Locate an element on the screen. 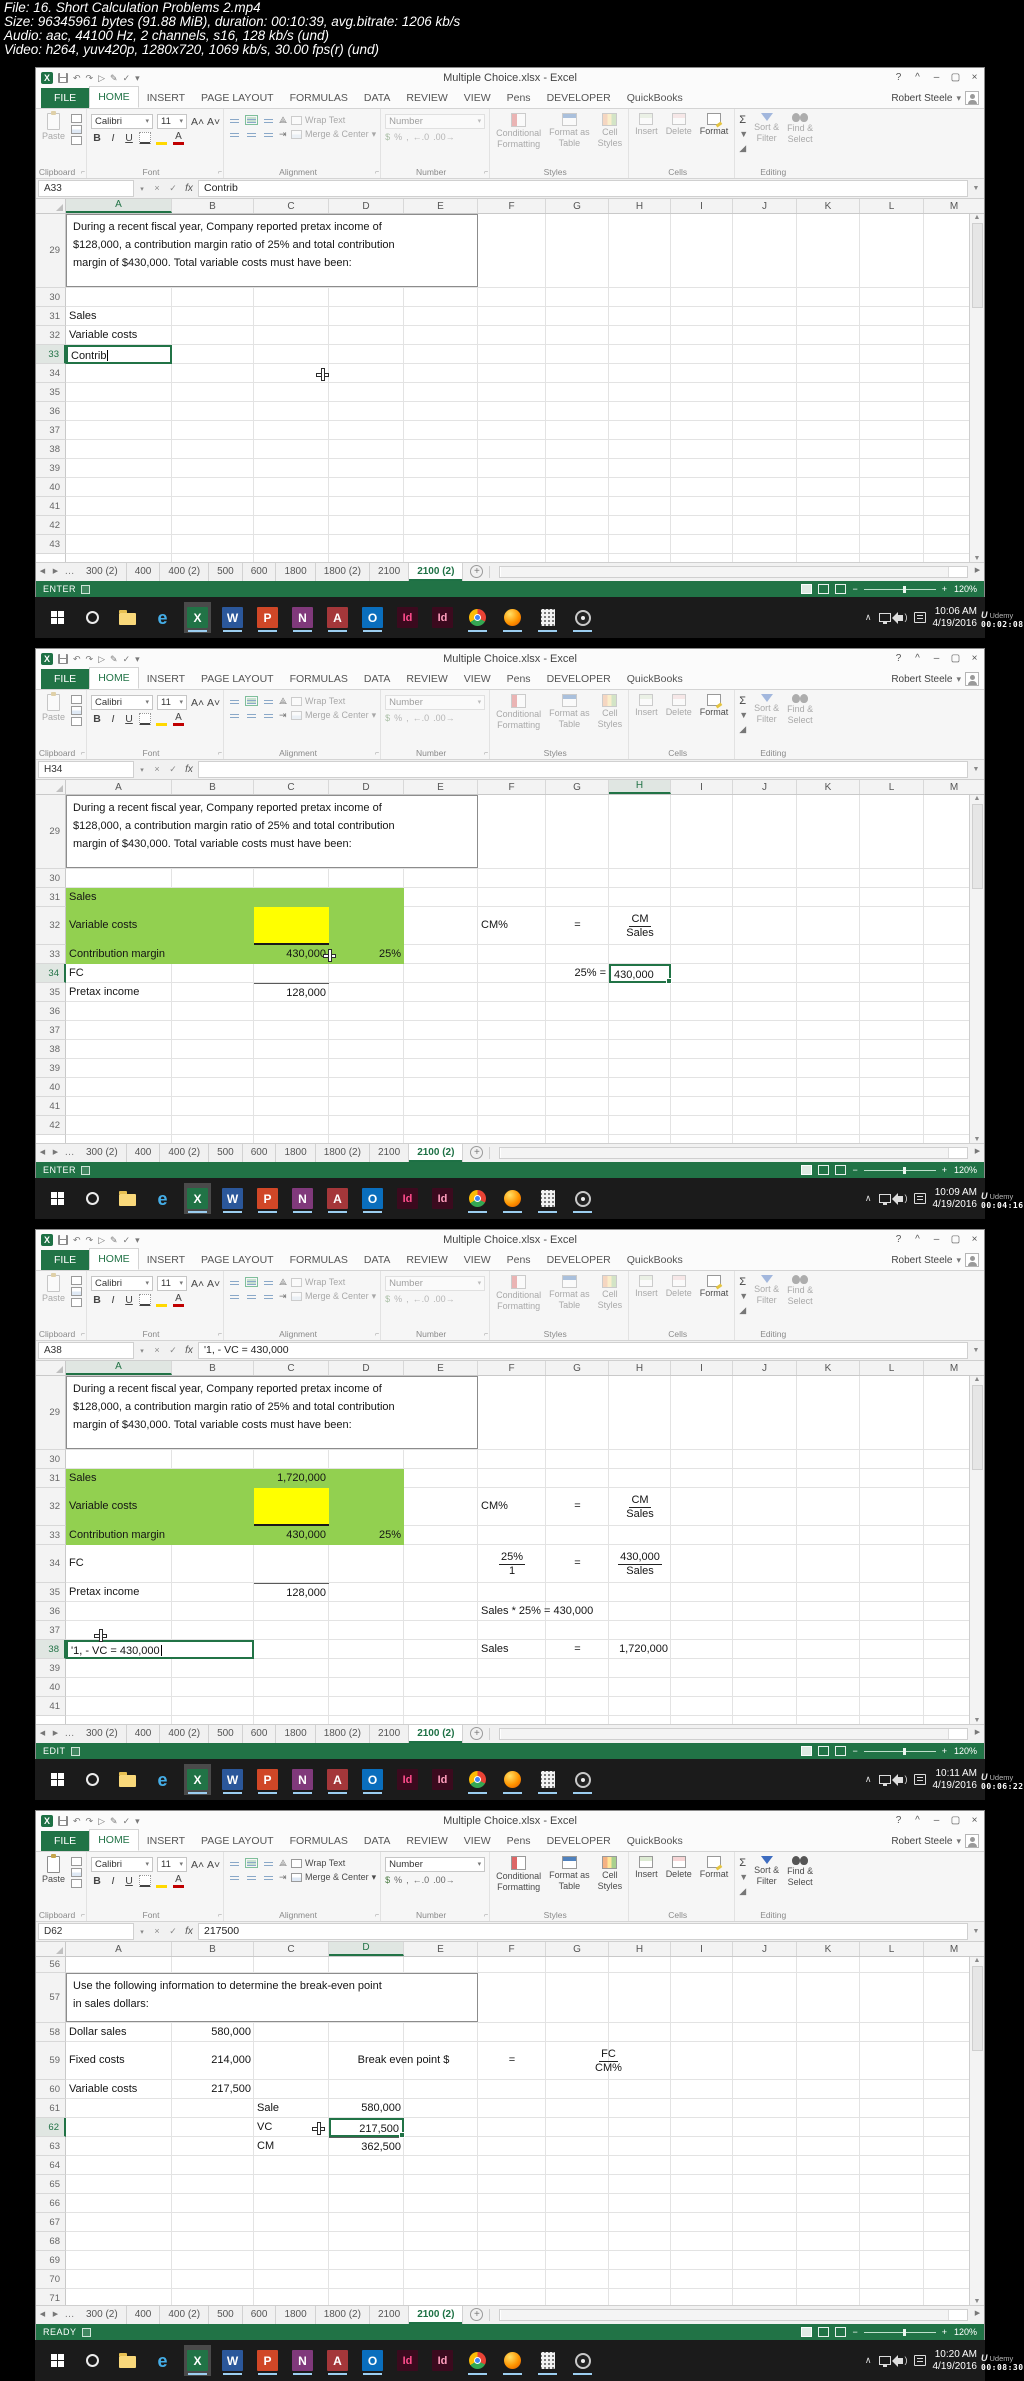 Image resolution: width=1024 pixels, height=2381 pixels. tab-insert: INSERT is located at coordinates (166, 98).